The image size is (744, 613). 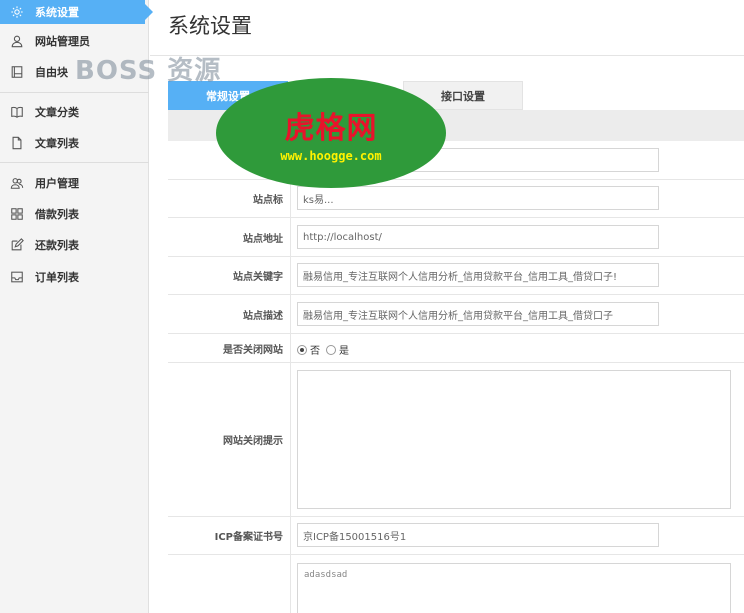 What do you see at coordinates (456, 348) in the screenshot?
I see `form-row-close-site: 是否关闭网站 否 是` at bounding box center [456, 348].